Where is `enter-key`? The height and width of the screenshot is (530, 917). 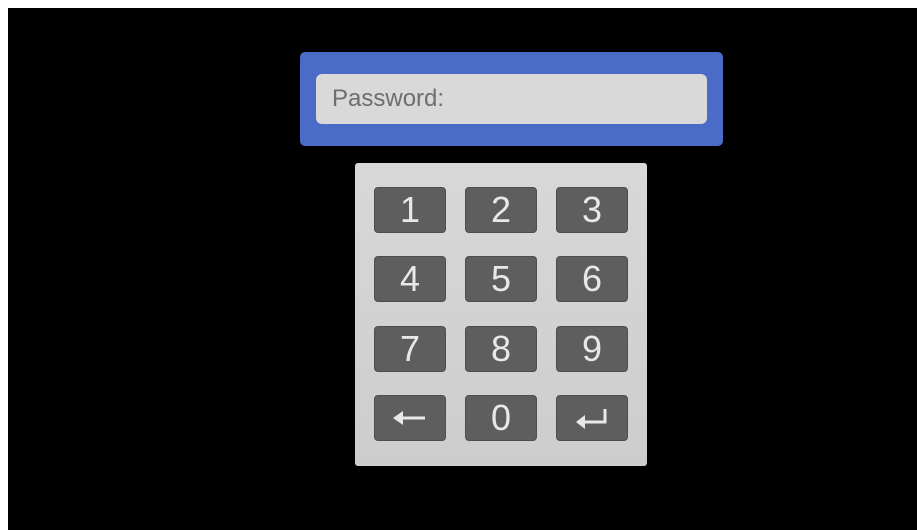 enter-key is located at coordinates (592, 418).